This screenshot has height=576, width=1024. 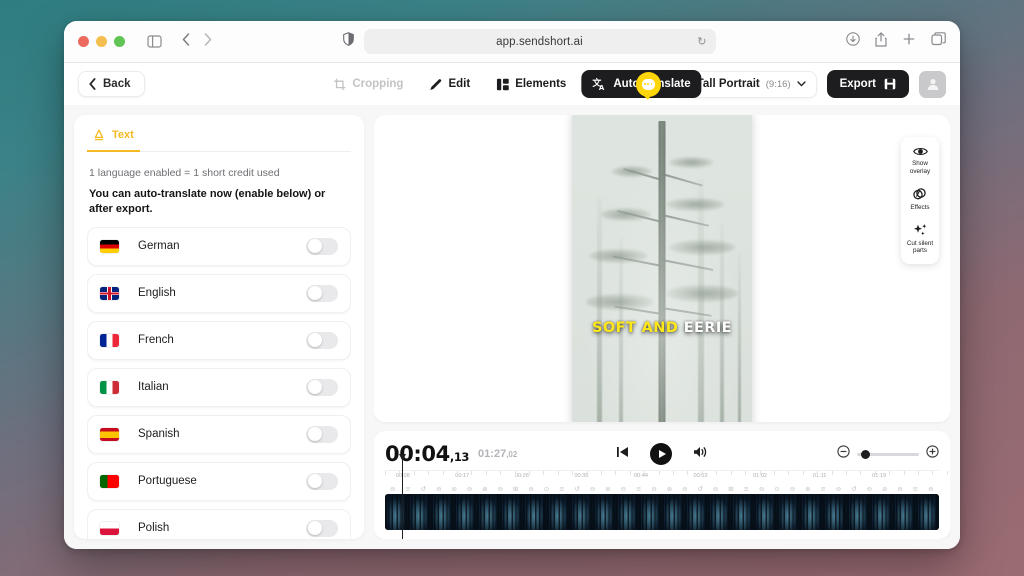 What do you see at coordinates (662, 512) in the screenshot?
I see `timeline-filmstrip` at bounding box center [662, 512].